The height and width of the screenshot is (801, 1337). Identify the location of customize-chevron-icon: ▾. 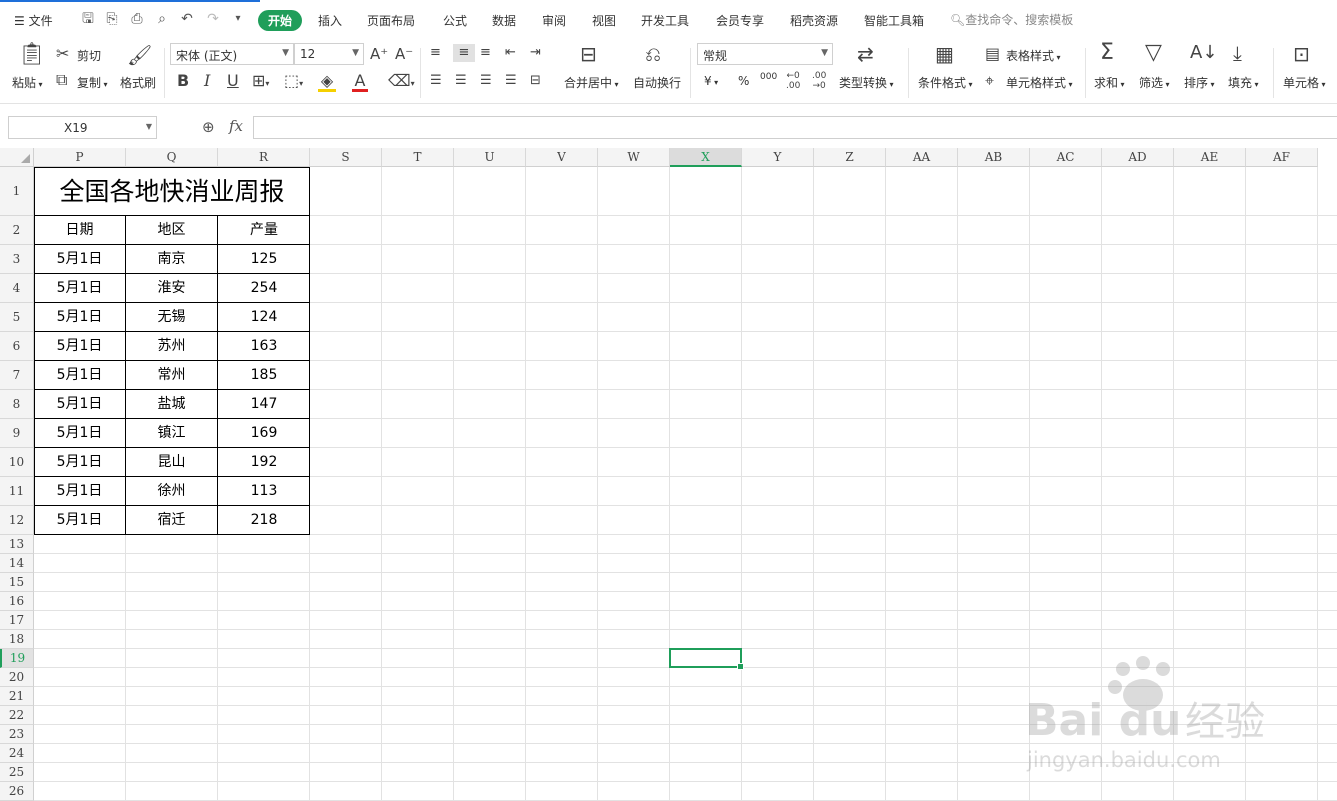
(238, 19).